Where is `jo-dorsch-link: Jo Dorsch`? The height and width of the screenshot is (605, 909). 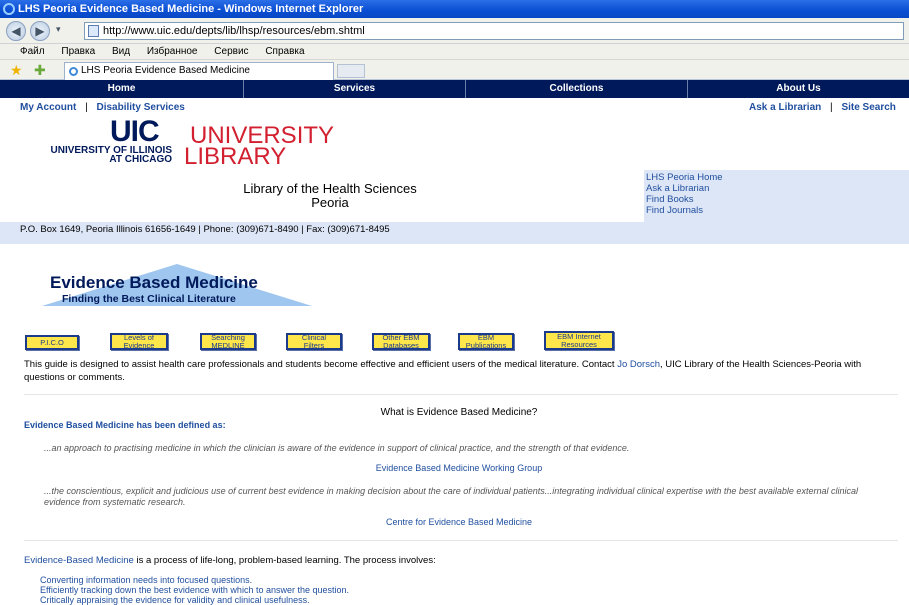 jo-dorsch-link: Jo Dorsch is located at coordinates (638, 364).